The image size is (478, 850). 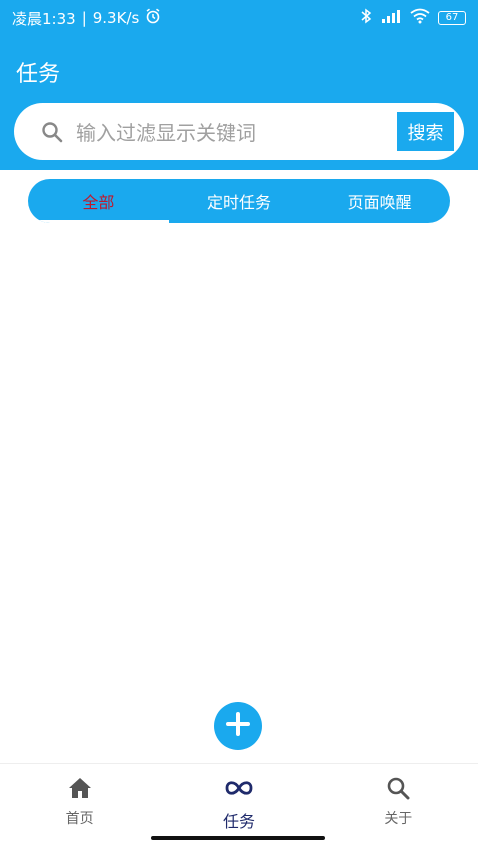 What do you see at coordinates (420, 18) in the screenshot?
I see `wifi-icon` at bounding box center [420, 18].